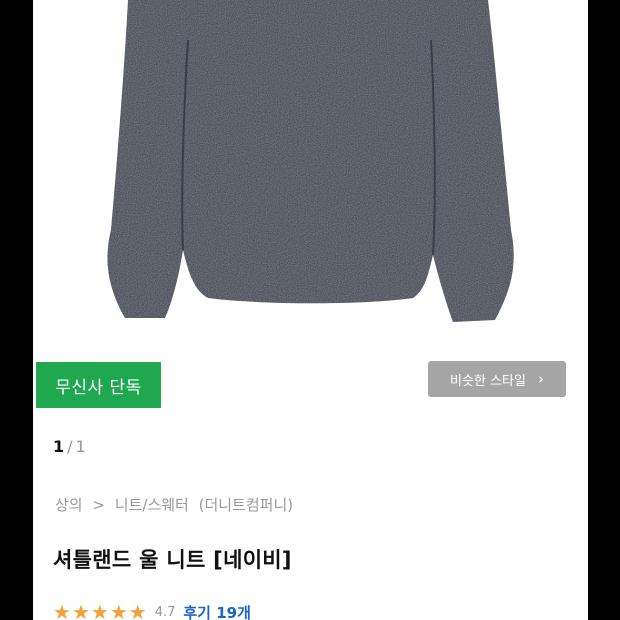 The height and width of the screenshot is (620, 620). I want to click on chevron-right-icon: ›, so click(540, 379).